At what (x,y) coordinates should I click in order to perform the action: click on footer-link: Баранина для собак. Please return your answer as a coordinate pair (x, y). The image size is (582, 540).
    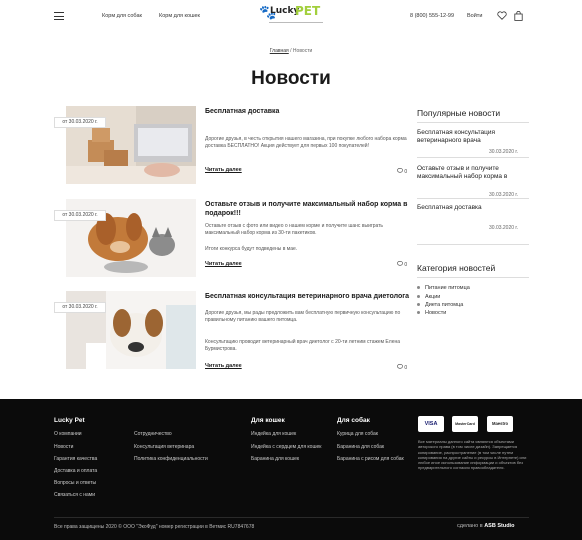
    Looking at the image, I should click on (360, 447).